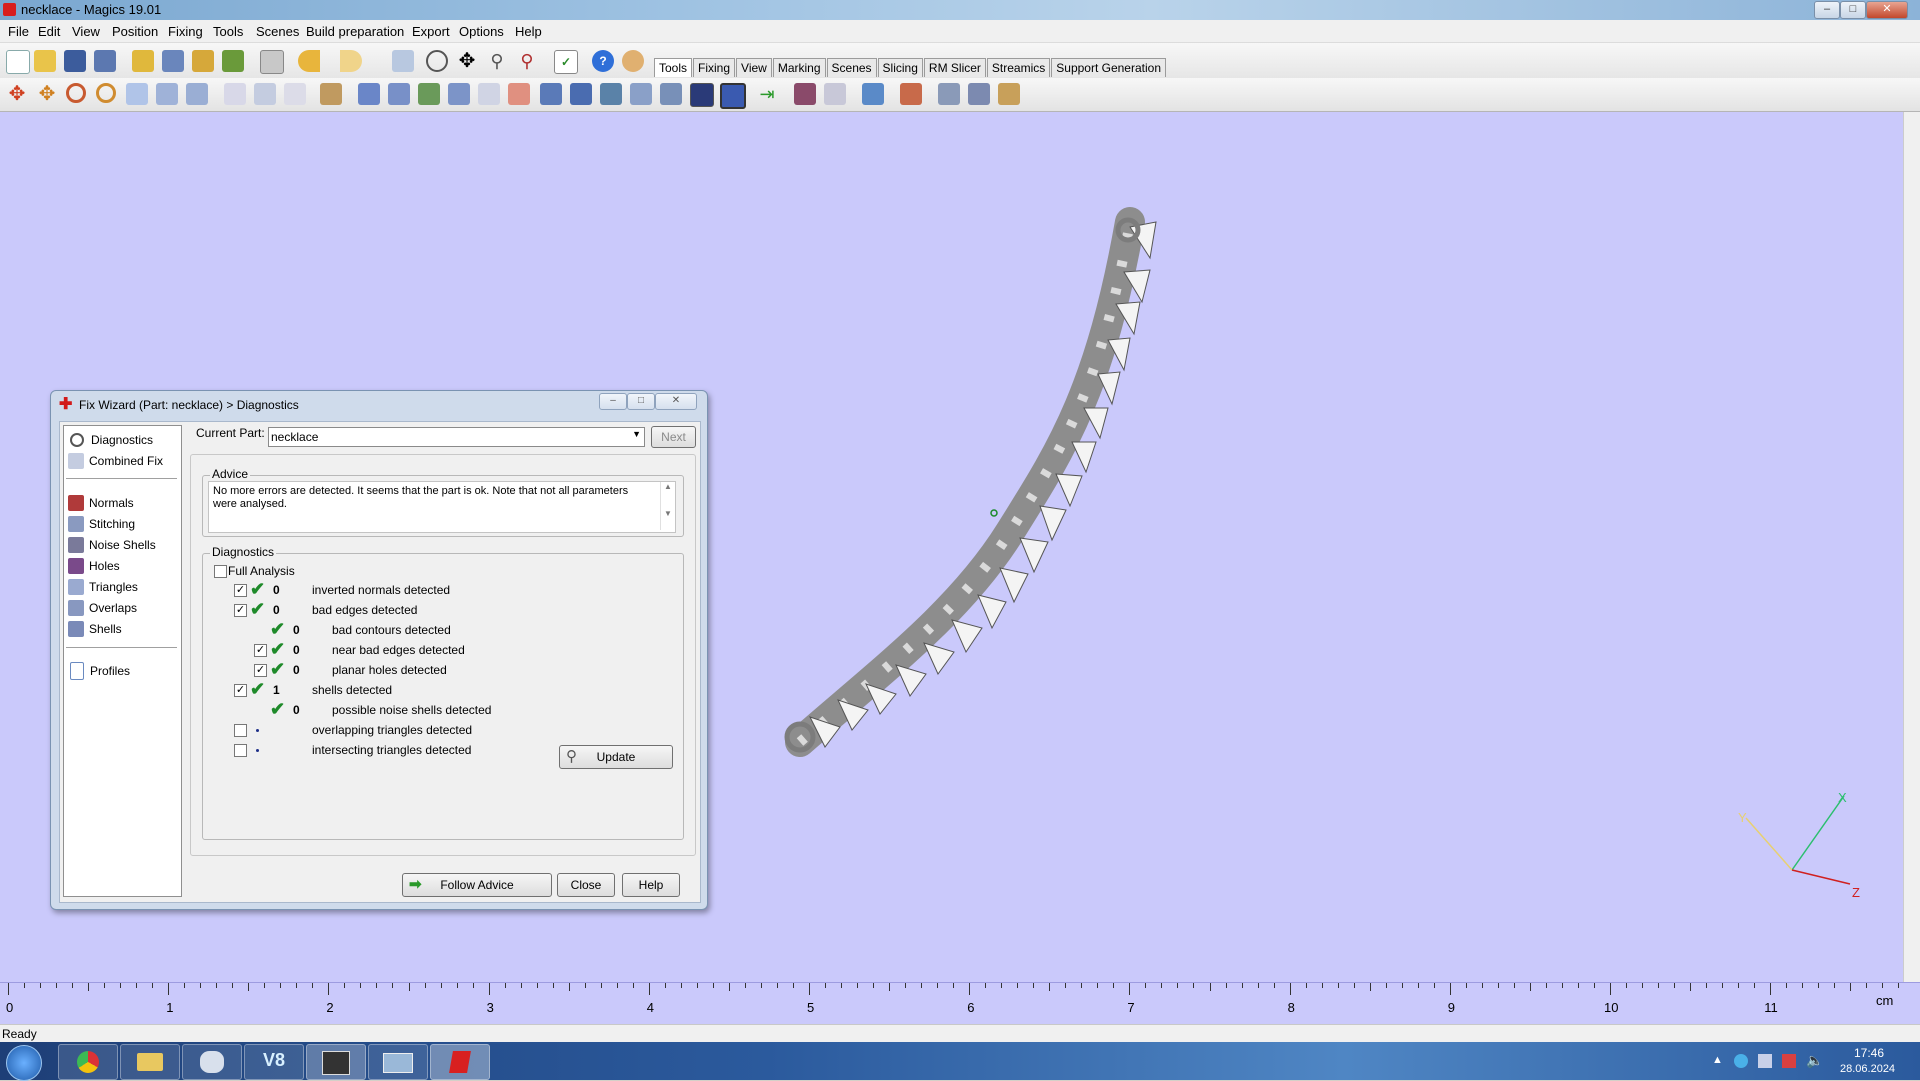 The width and height of the screenshot is (1920, 1081). Describe the element at coordinates (603, 61) in the screenshot. I see `help-icon: ?` at that location.